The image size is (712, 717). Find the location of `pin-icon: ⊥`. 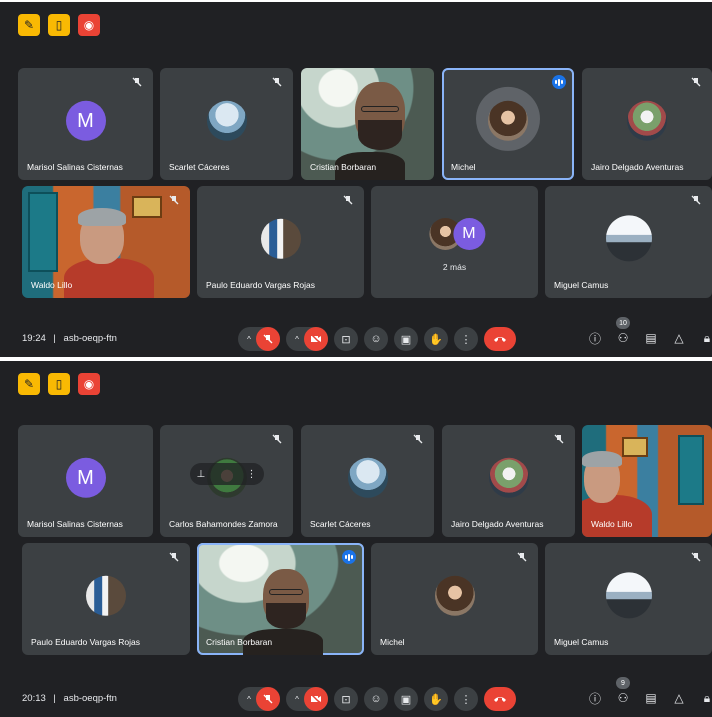

pin-icon: ⊥ is located at coordinates (201, 474).